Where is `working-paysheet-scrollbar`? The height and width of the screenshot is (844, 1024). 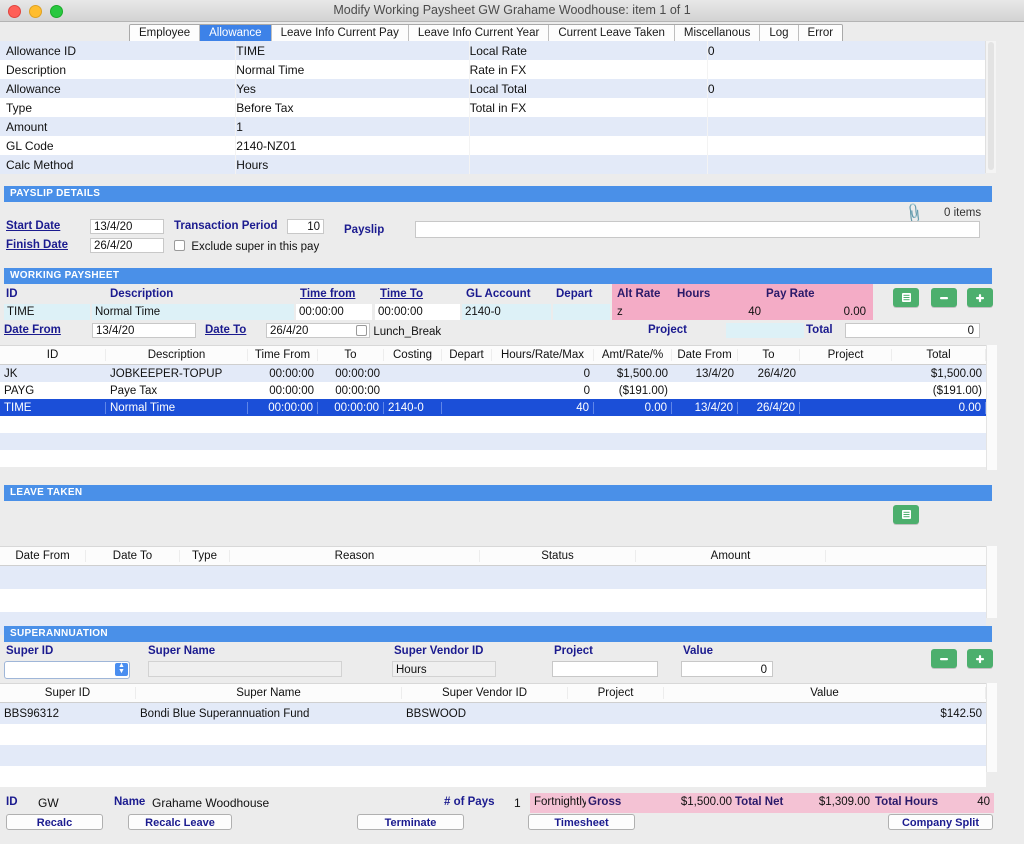 working-paysheet-scrollbar is located at coordinates (991, 407).